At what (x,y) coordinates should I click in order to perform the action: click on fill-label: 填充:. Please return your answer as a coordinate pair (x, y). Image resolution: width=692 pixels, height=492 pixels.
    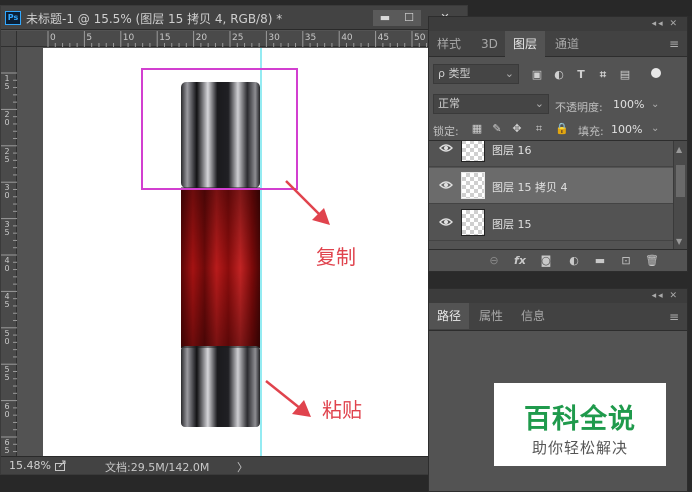
    Looking at the image, I should click on (591, 131).